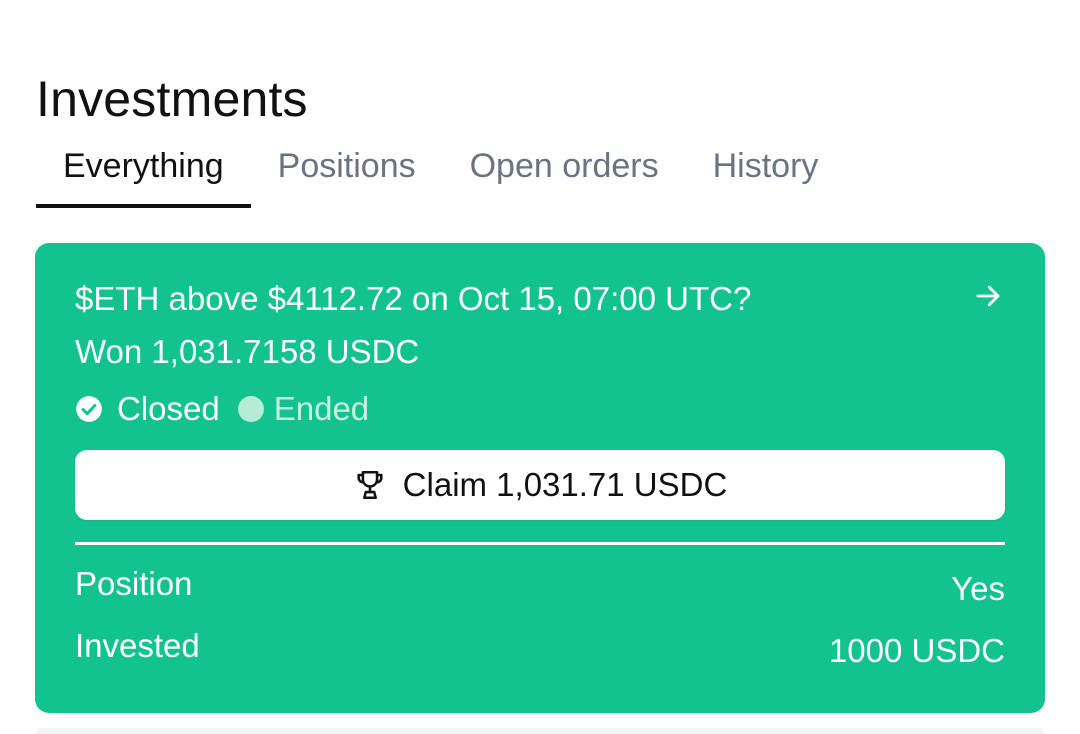 The width and height of the screenshot is (1080, 734). I want to click on ended-status-dot, so click(250, 408).